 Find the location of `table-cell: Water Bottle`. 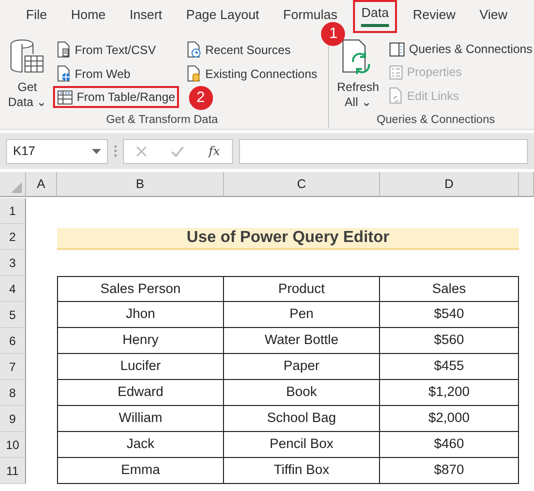

table-cell: Water Bottle is located at coordinates (302, 341).